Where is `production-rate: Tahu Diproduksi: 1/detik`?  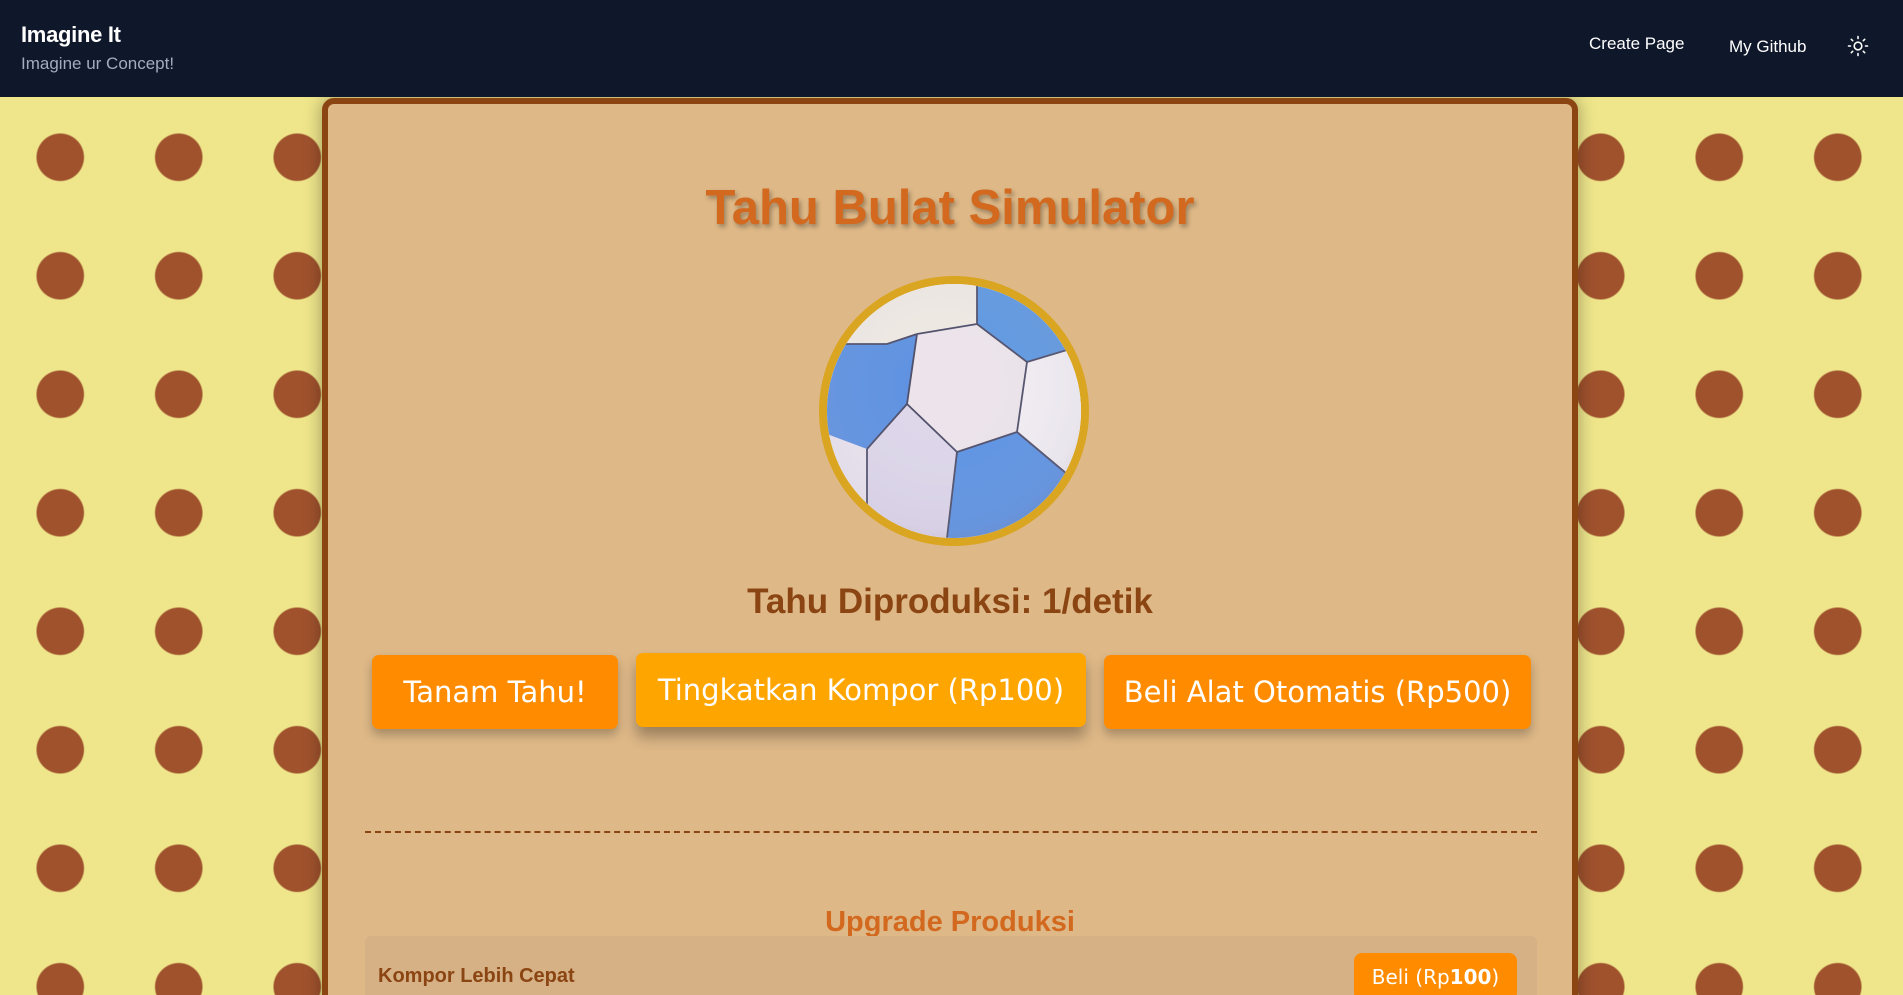 production-rate: Tahu Diproduksi: 1/detik is located at coordinates (950, 601).